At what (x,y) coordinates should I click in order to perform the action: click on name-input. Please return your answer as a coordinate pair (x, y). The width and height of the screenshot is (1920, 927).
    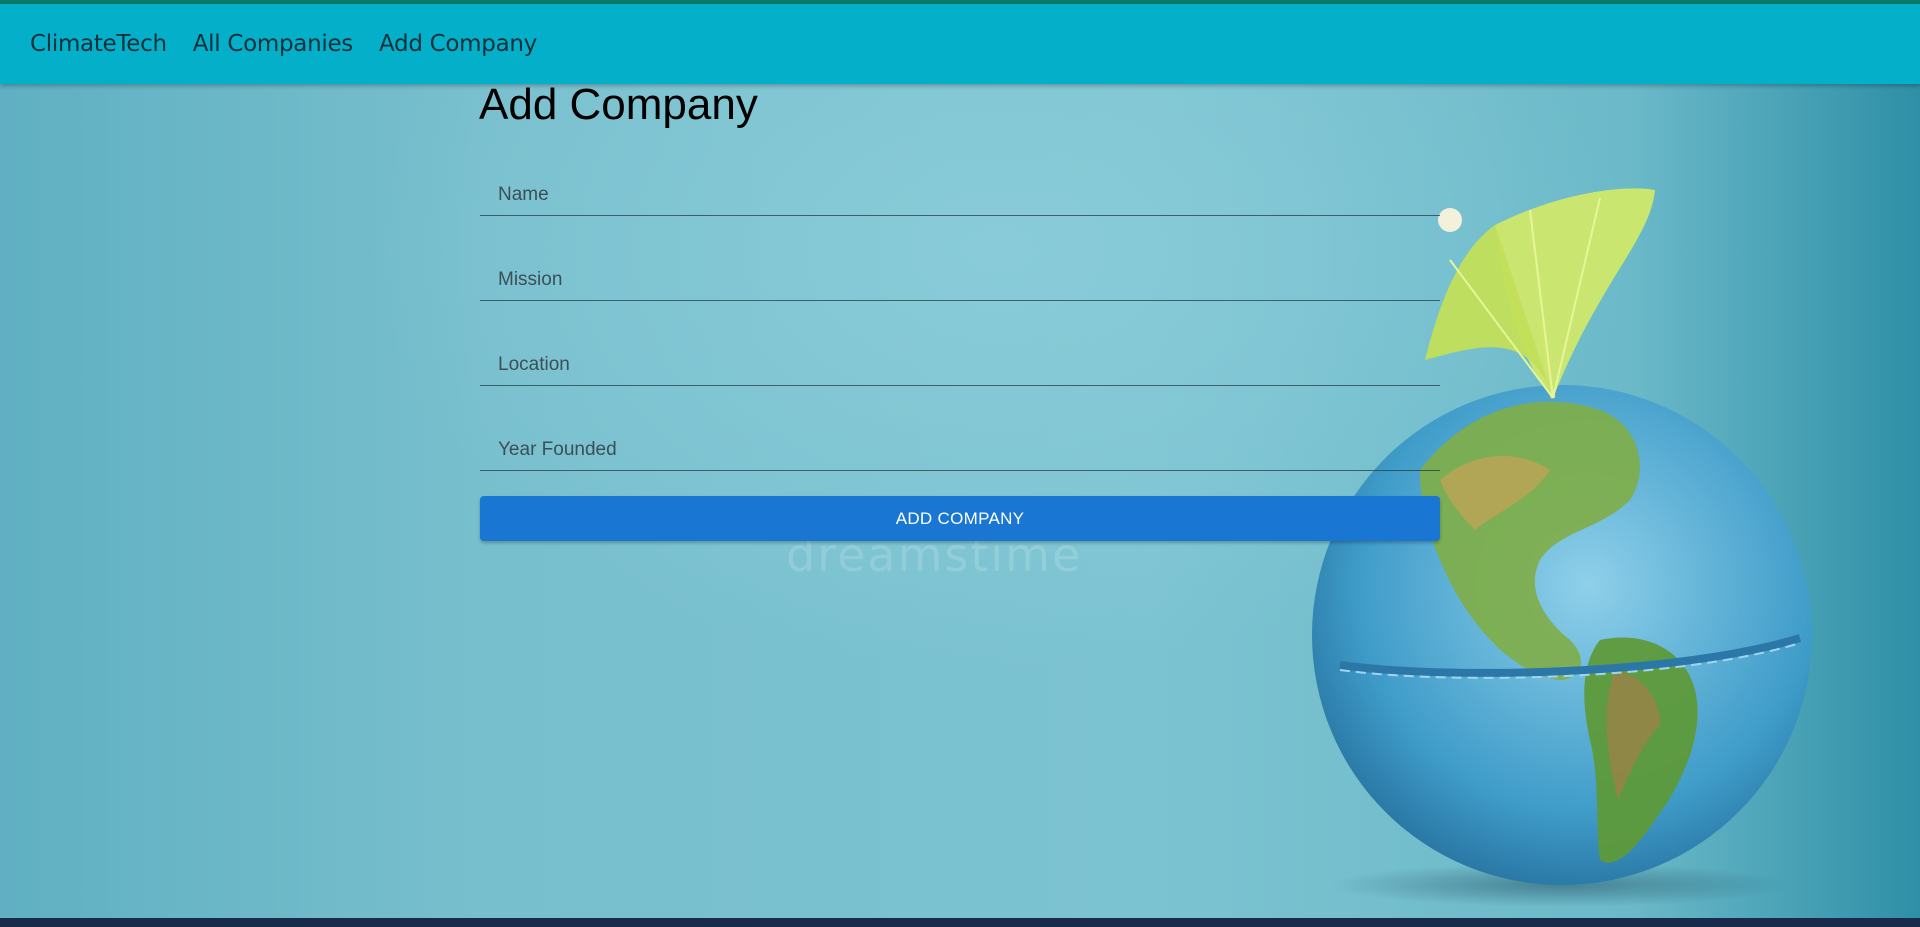
    Looking at the image, I should click on (960, 187).